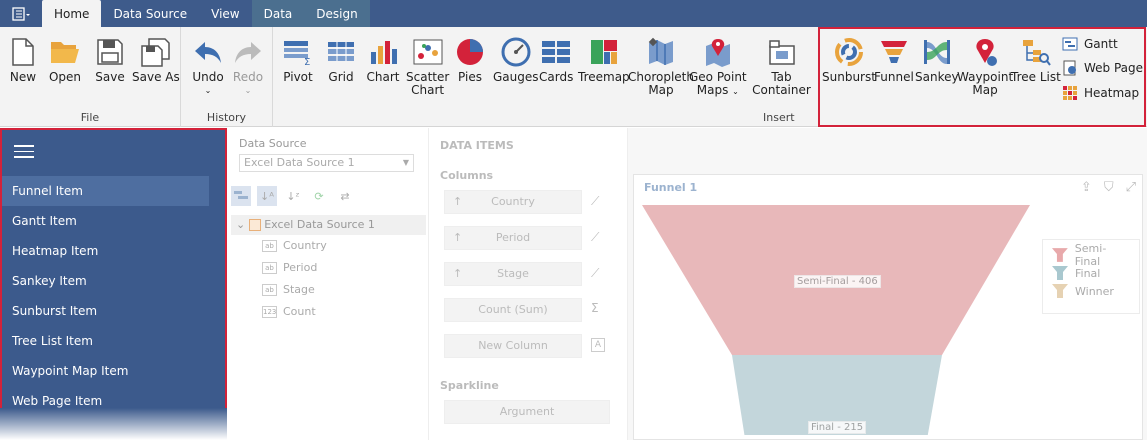  I want to click on columns-header: Columns, so click(467, 175).